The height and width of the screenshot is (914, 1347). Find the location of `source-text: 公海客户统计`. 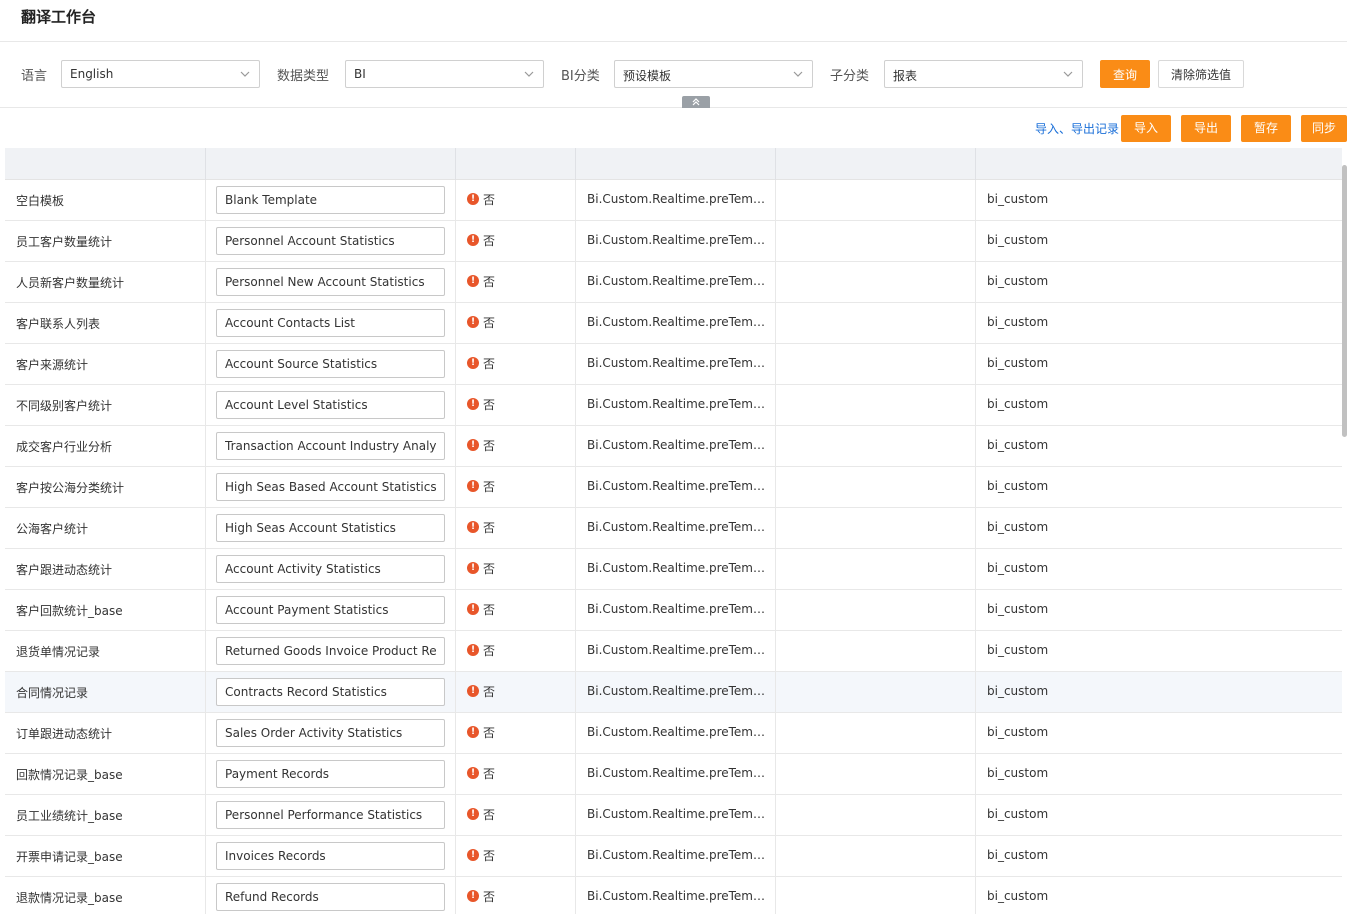

source-text: 公海客户统计 is located at coordinates (52, 529).